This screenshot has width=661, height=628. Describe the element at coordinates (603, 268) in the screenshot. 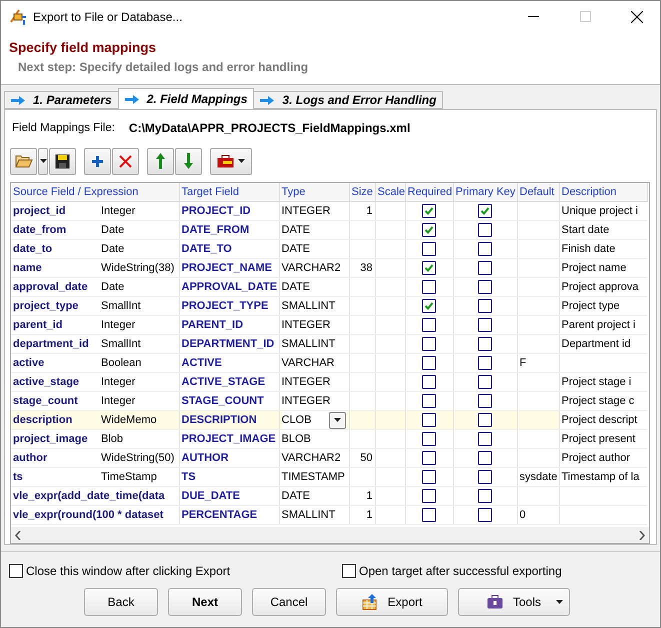

I see `description-cell: Project name` at that location.